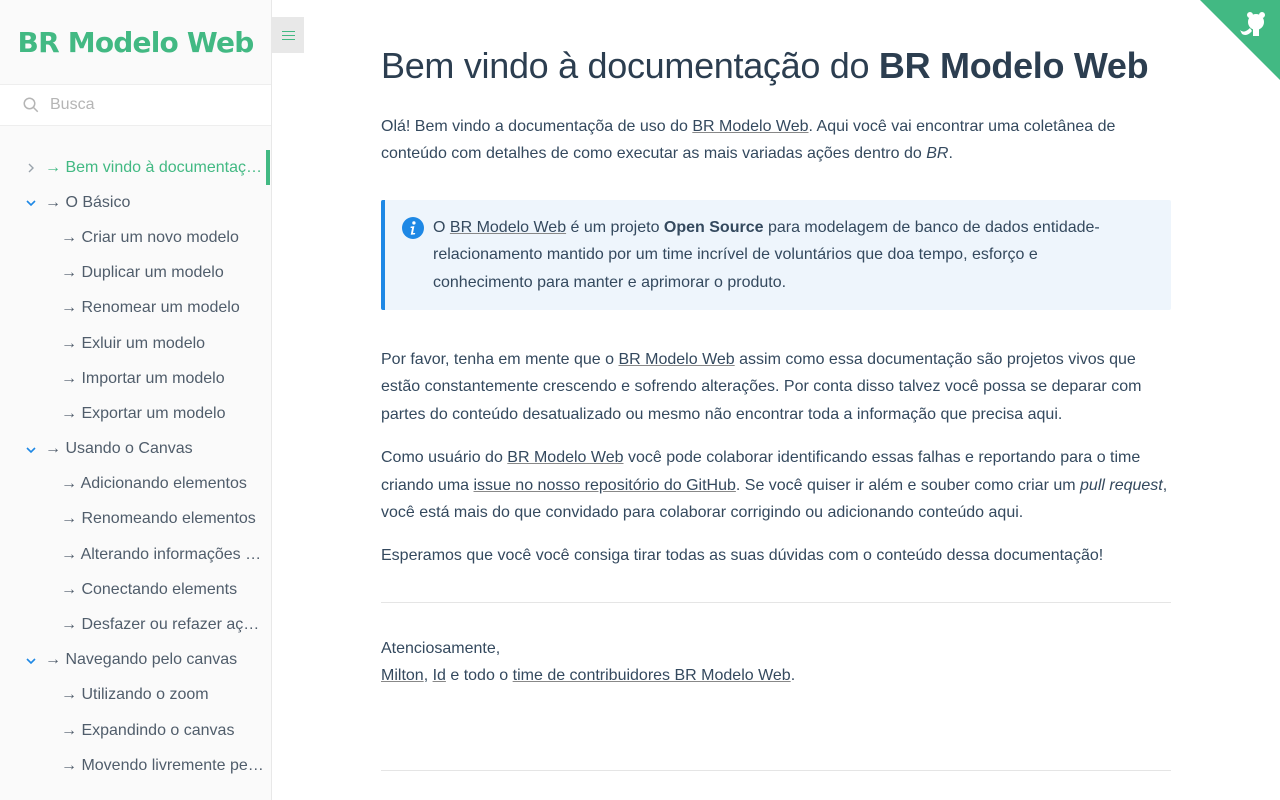 Image resolution: width=1280 pixels, height=800 pixels. Describe the element at coordinates (141, 660) in the screenshot. I see `sidebar-item-label: → Navegando pelo canvas` at that location.